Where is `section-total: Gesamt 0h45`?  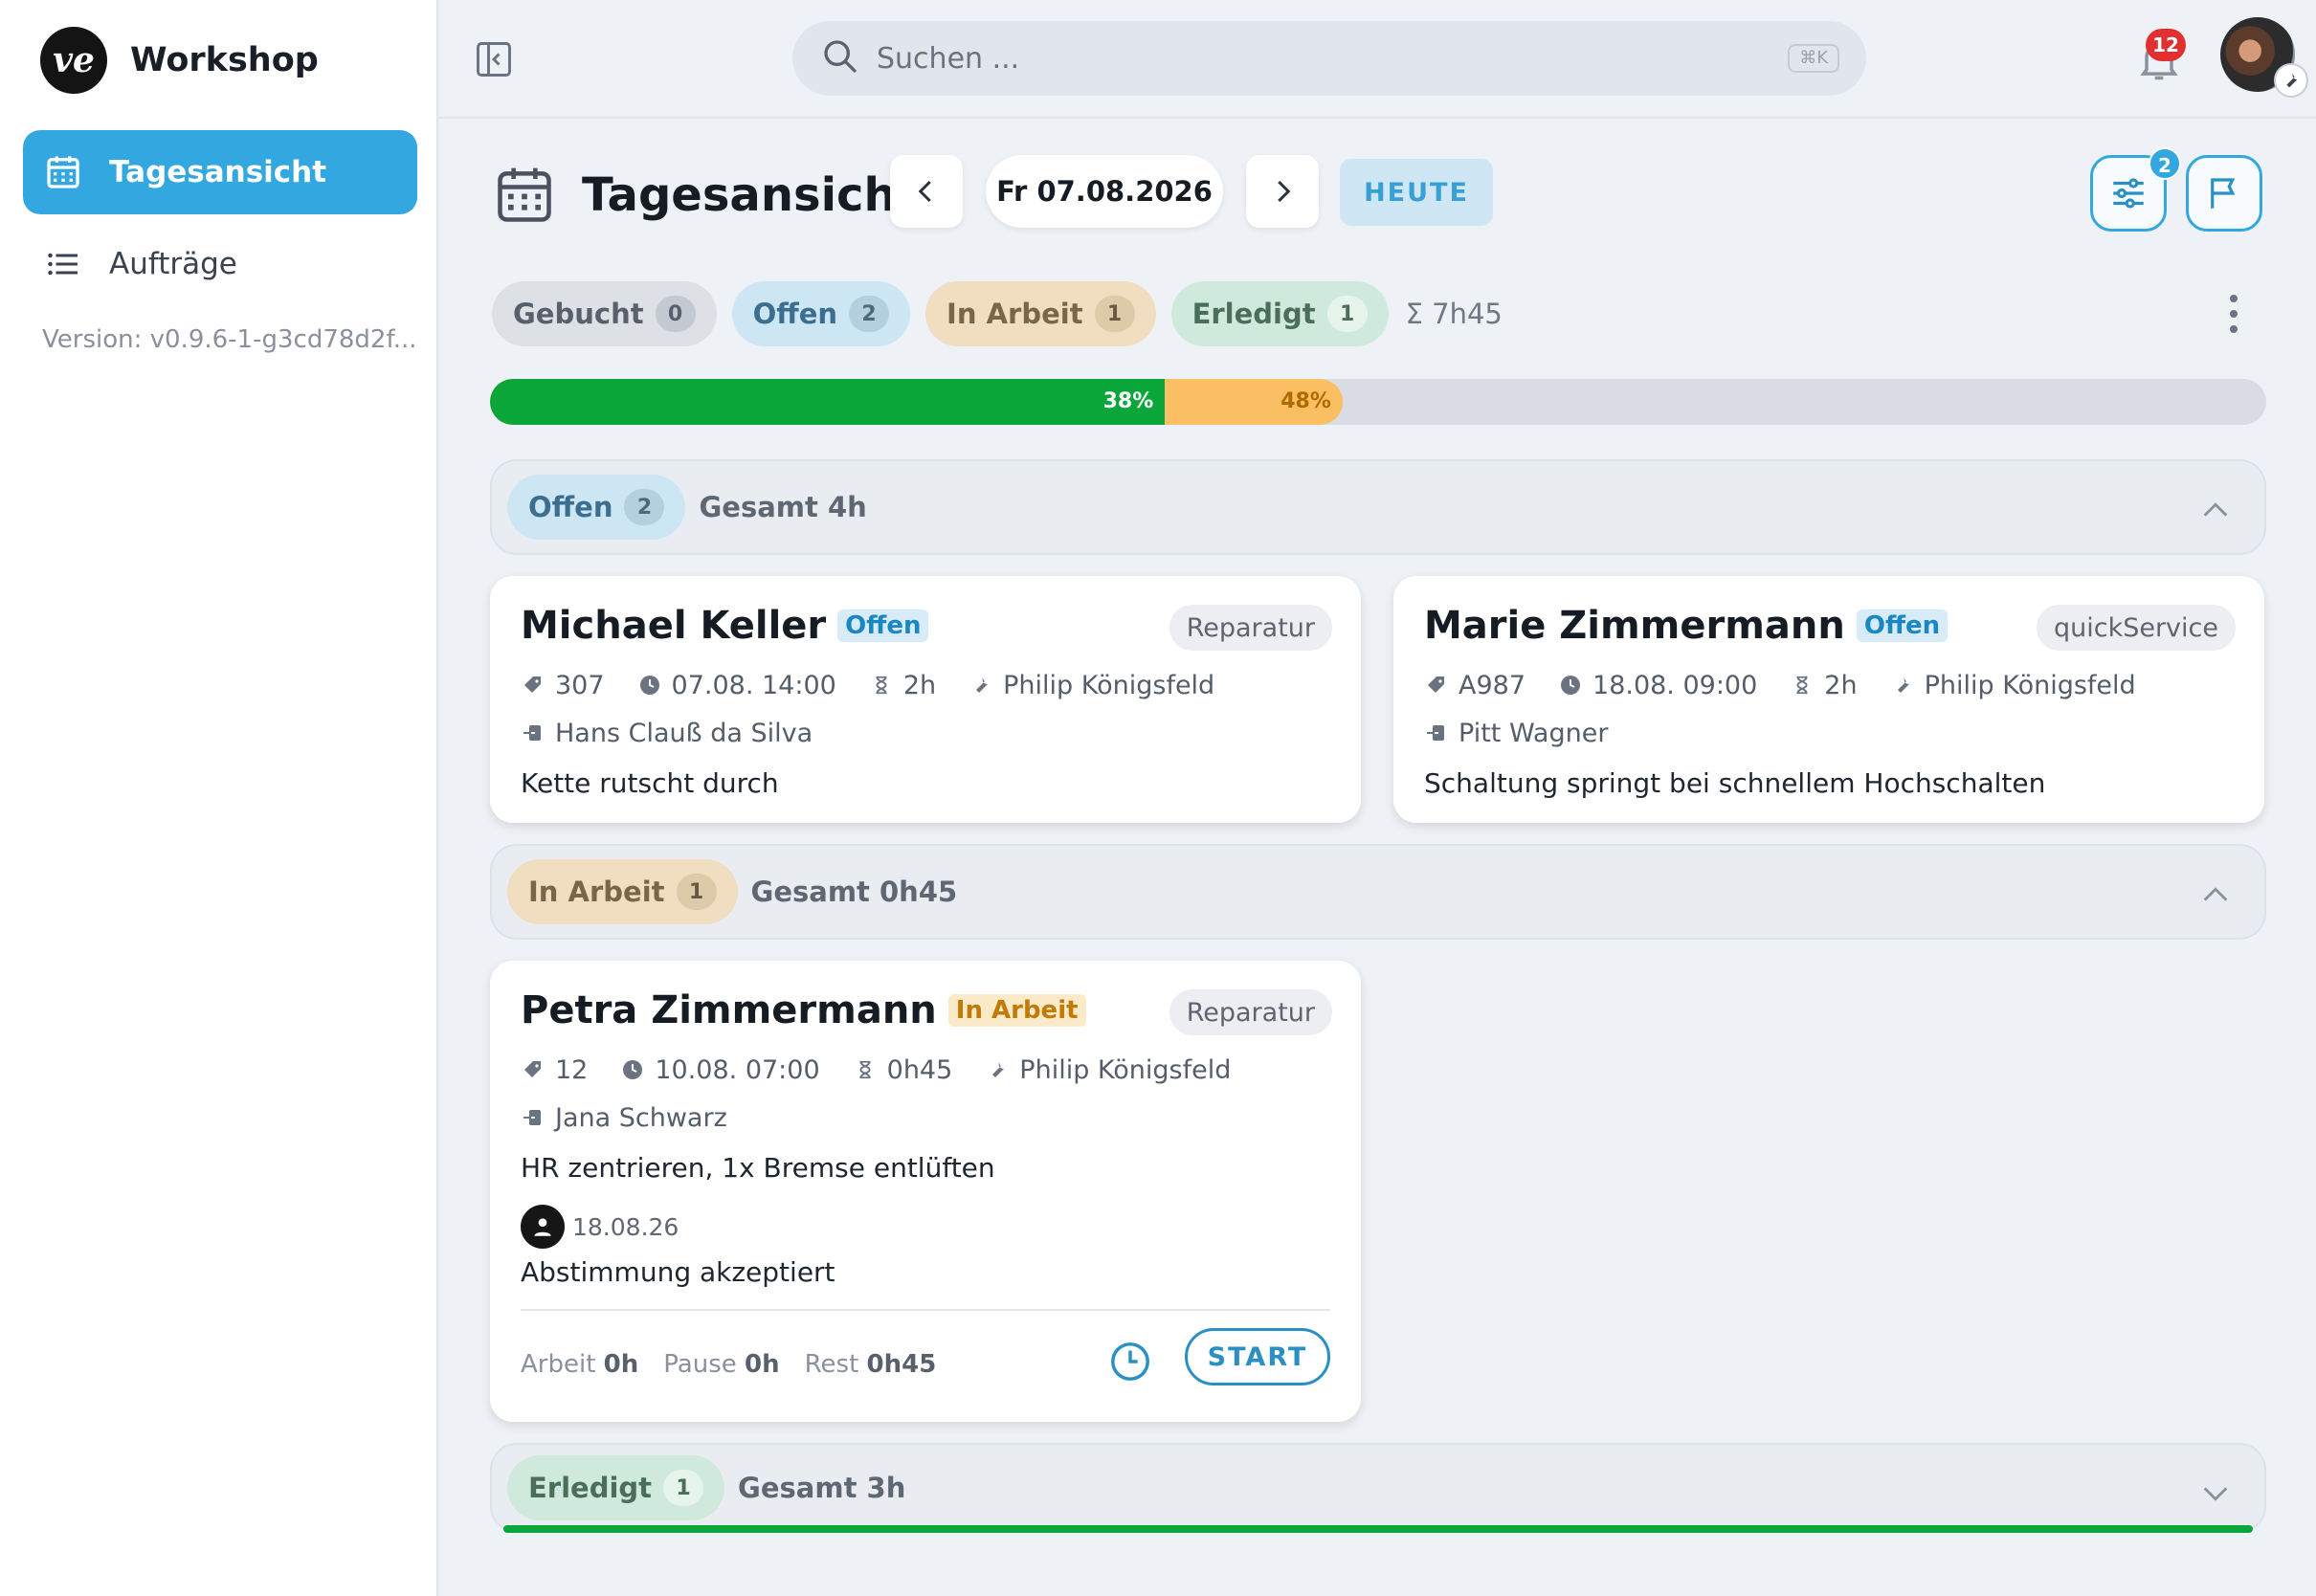
section-total: Gesamt 0h45 is located at coordinates (854, 892).